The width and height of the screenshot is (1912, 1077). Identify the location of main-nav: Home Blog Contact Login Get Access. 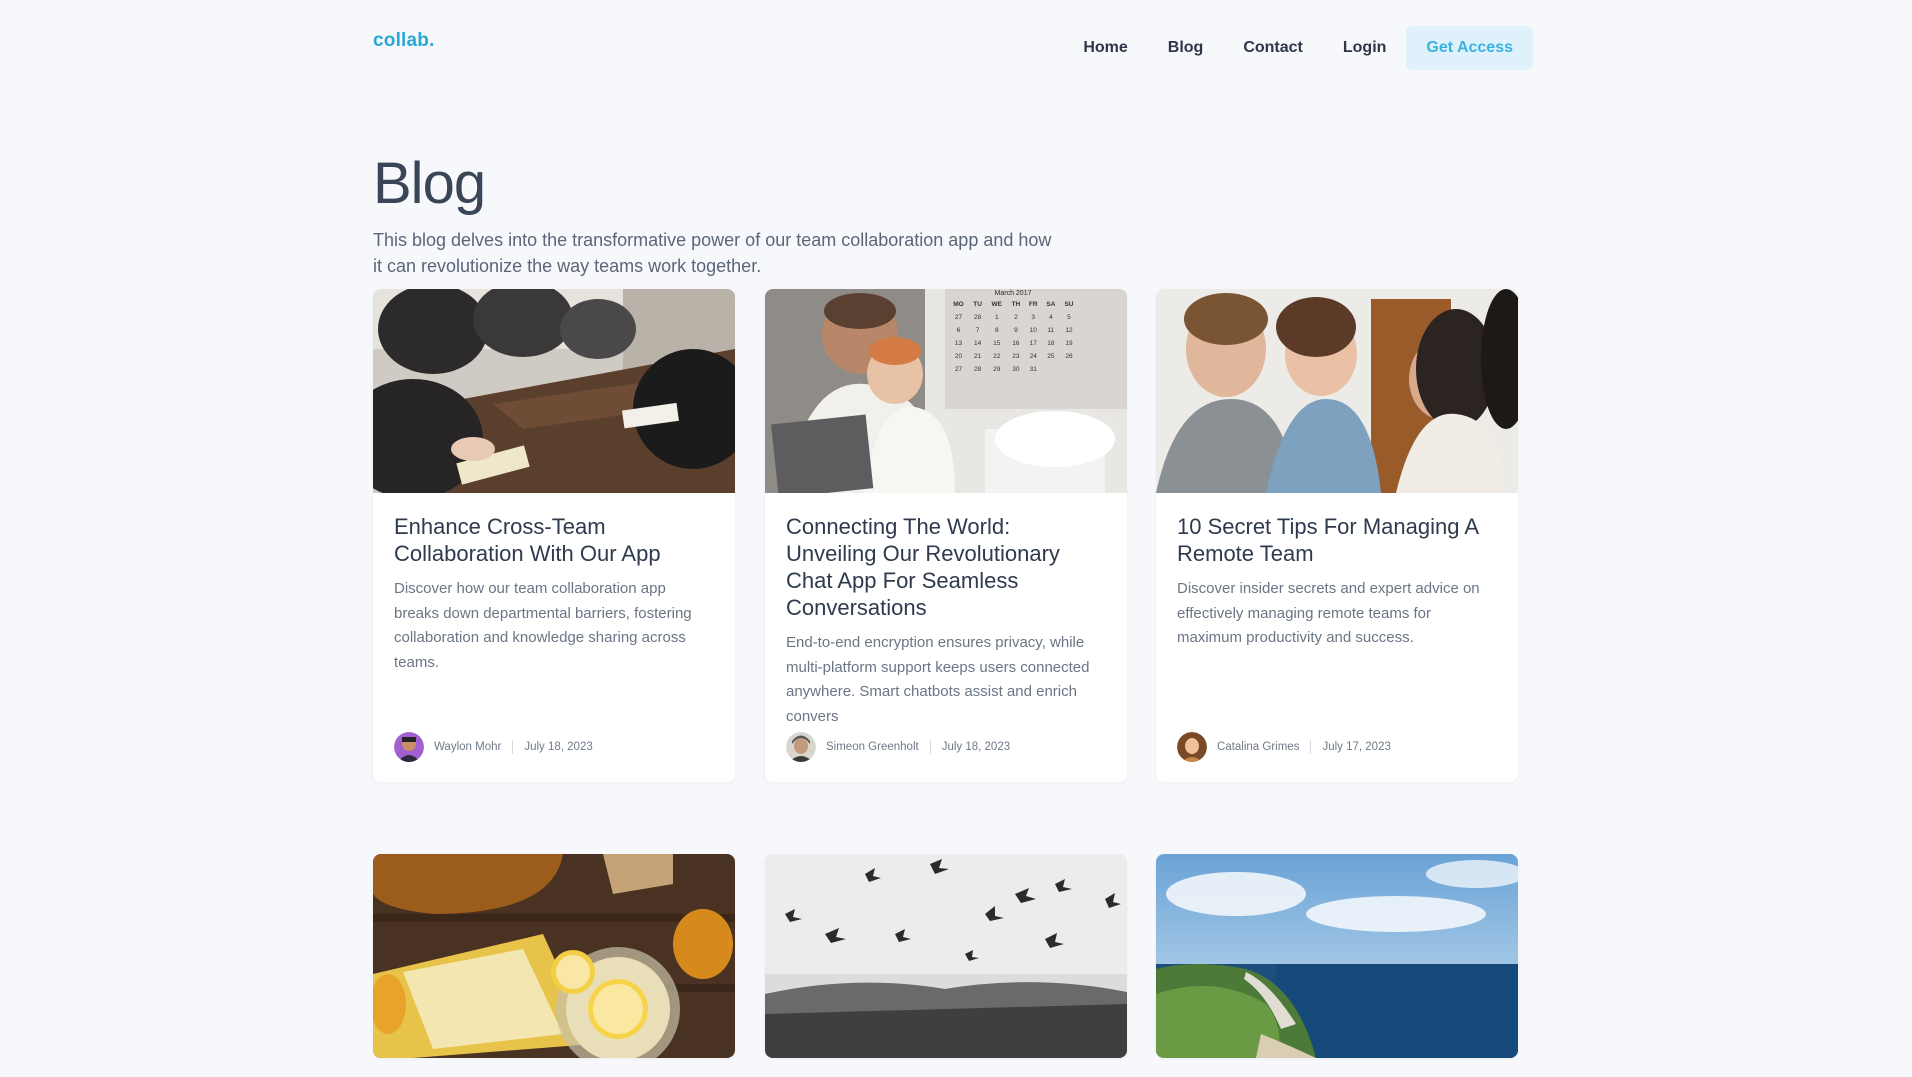
(1298, 48).